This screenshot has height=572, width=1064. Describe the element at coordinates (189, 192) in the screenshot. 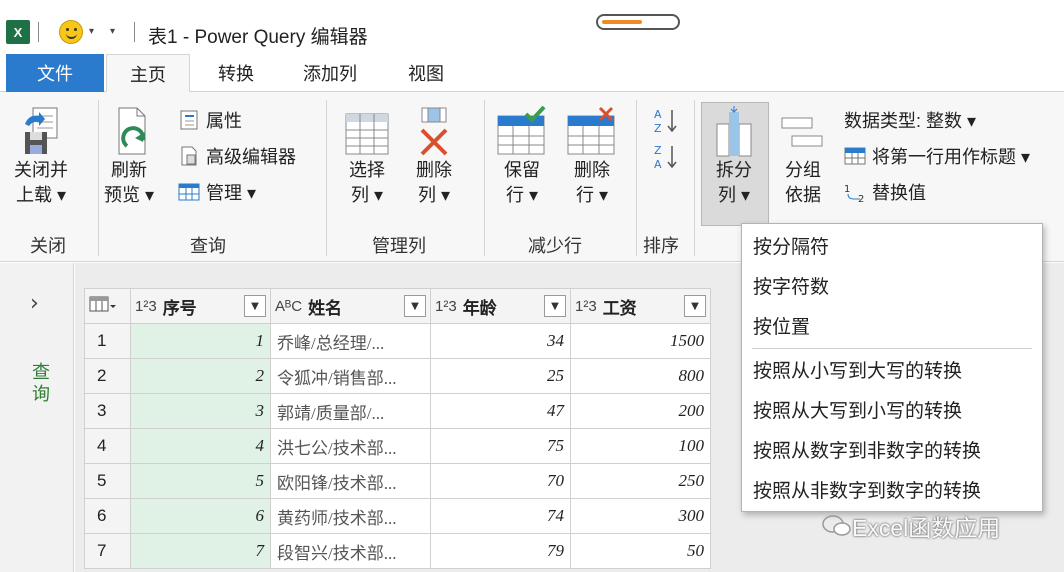

I see `manage-table-icon` at that location.